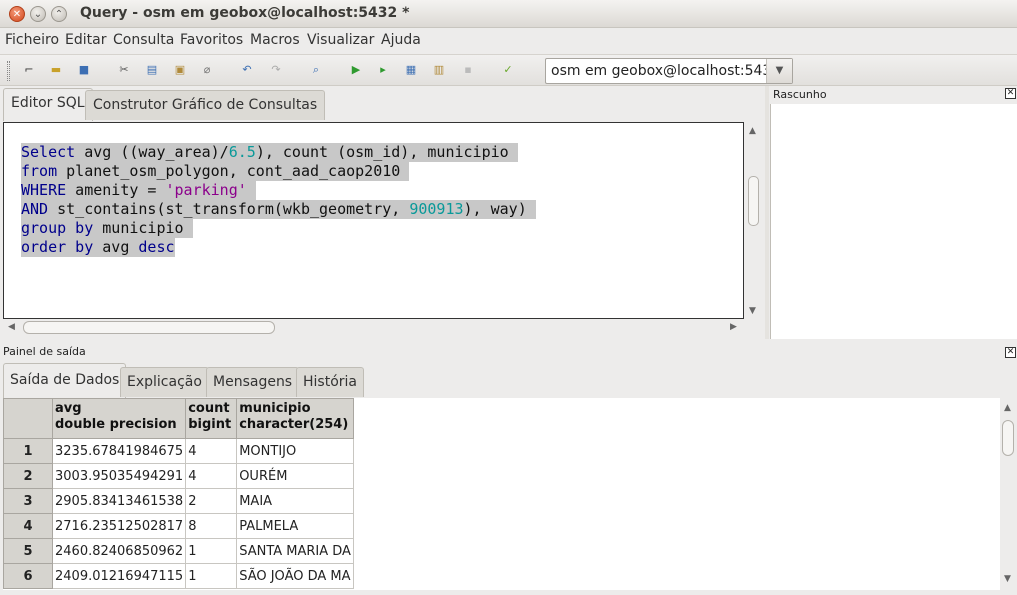 This screenshot has height=595, width=1017. Describe the element at coordinates (17, 14) in the screenshot. I see `close-window-icon: ✕` at that location.